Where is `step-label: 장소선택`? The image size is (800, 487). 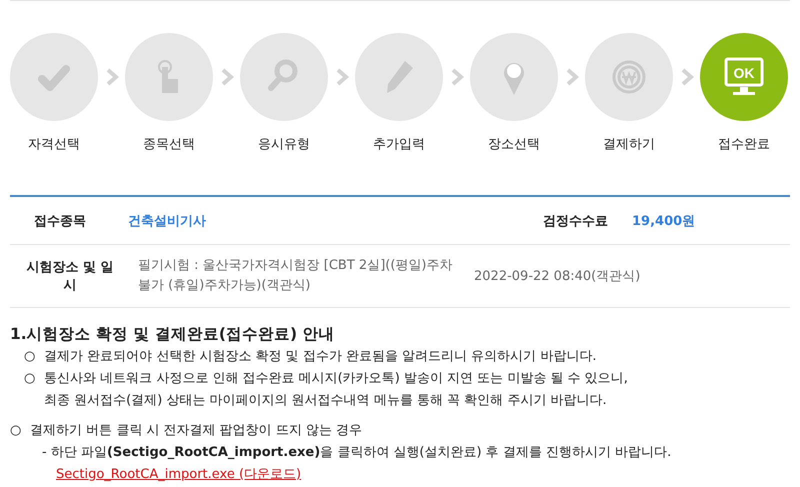
step-label: 장소선택 is located at coordinates (514, 144).